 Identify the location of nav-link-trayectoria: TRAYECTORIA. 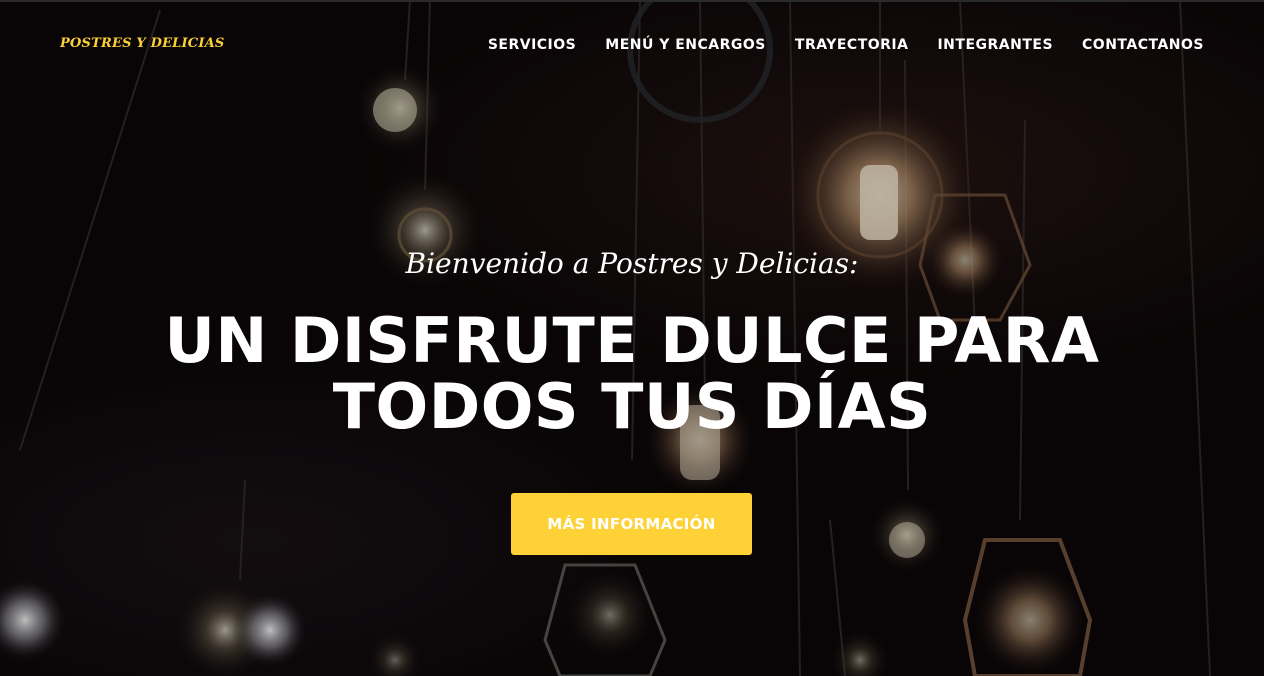
(852, 45).